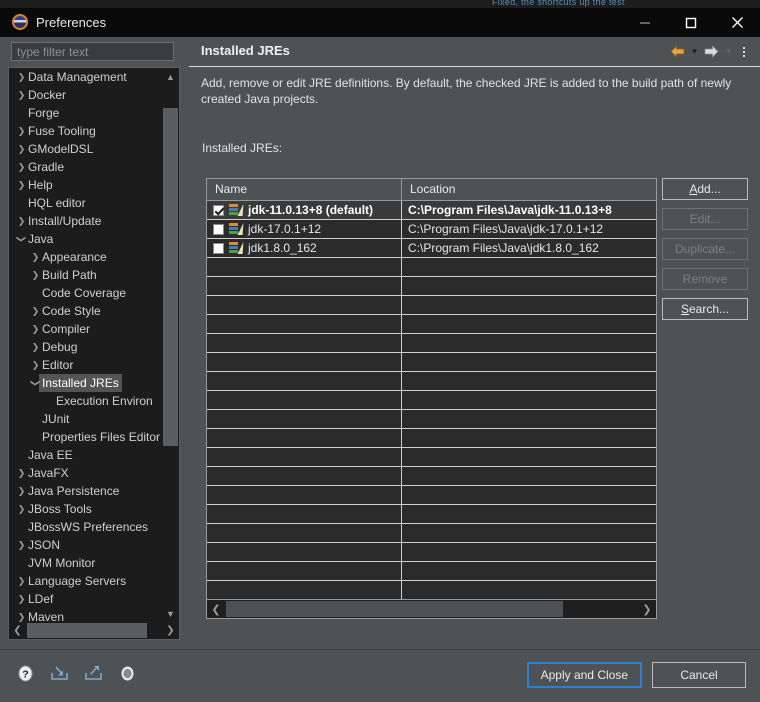 The width and height of the screenshot is (760, 702). I want to click on sidebar-item-jbossws-preferences: JBossWS Preferences, so click(85, 527).